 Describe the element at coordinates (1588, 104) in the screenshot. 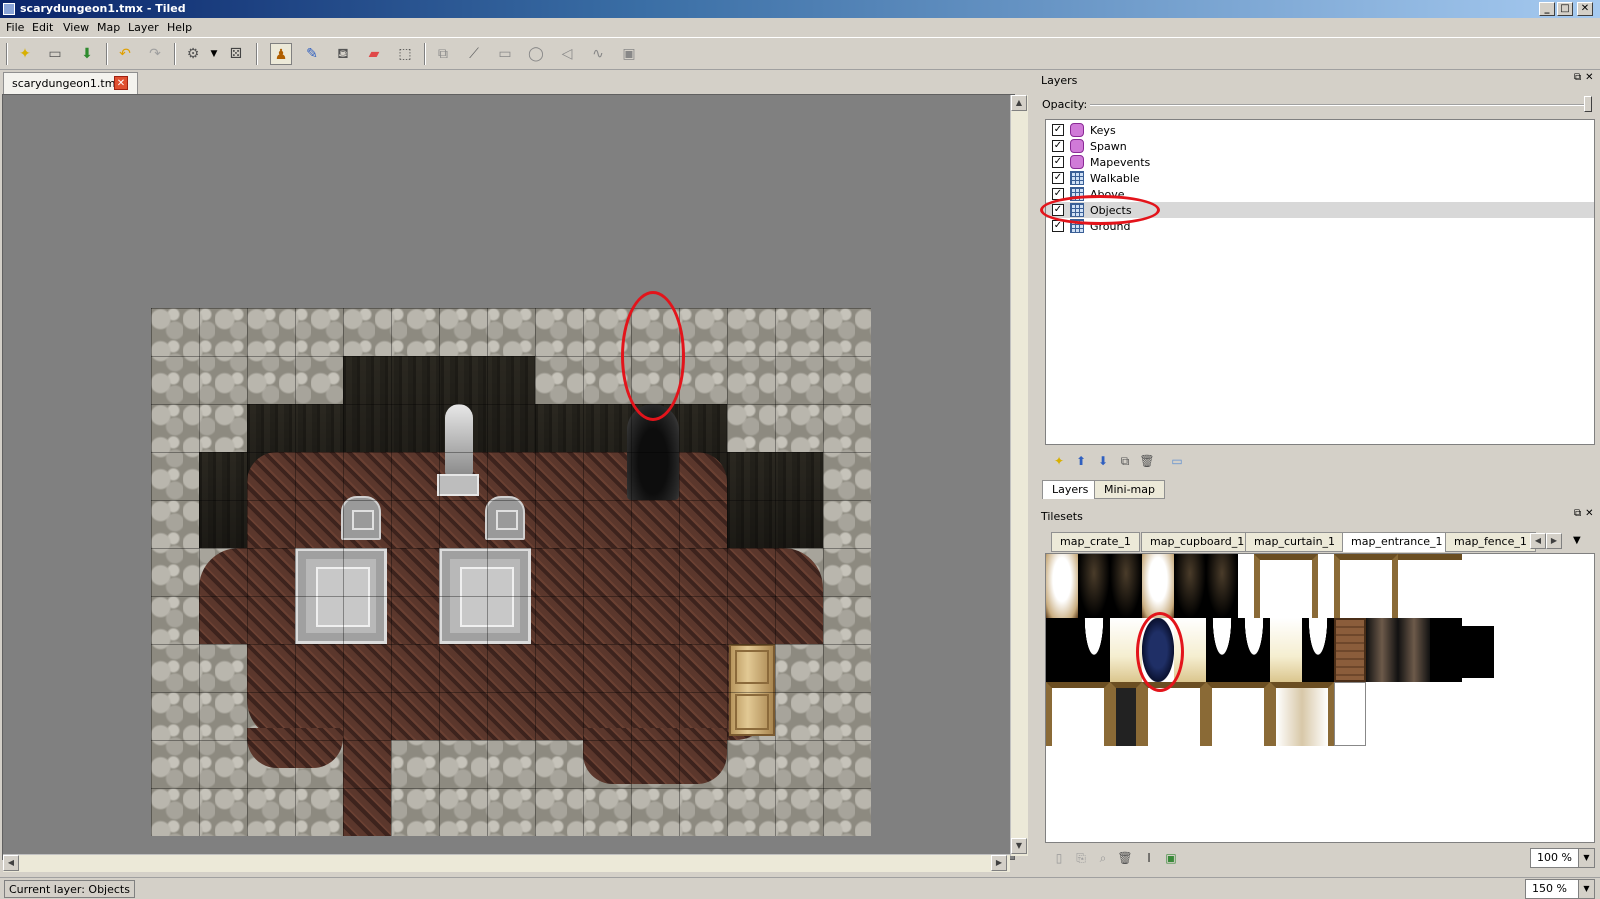

I see `opacity-slider-thumb` at that location.